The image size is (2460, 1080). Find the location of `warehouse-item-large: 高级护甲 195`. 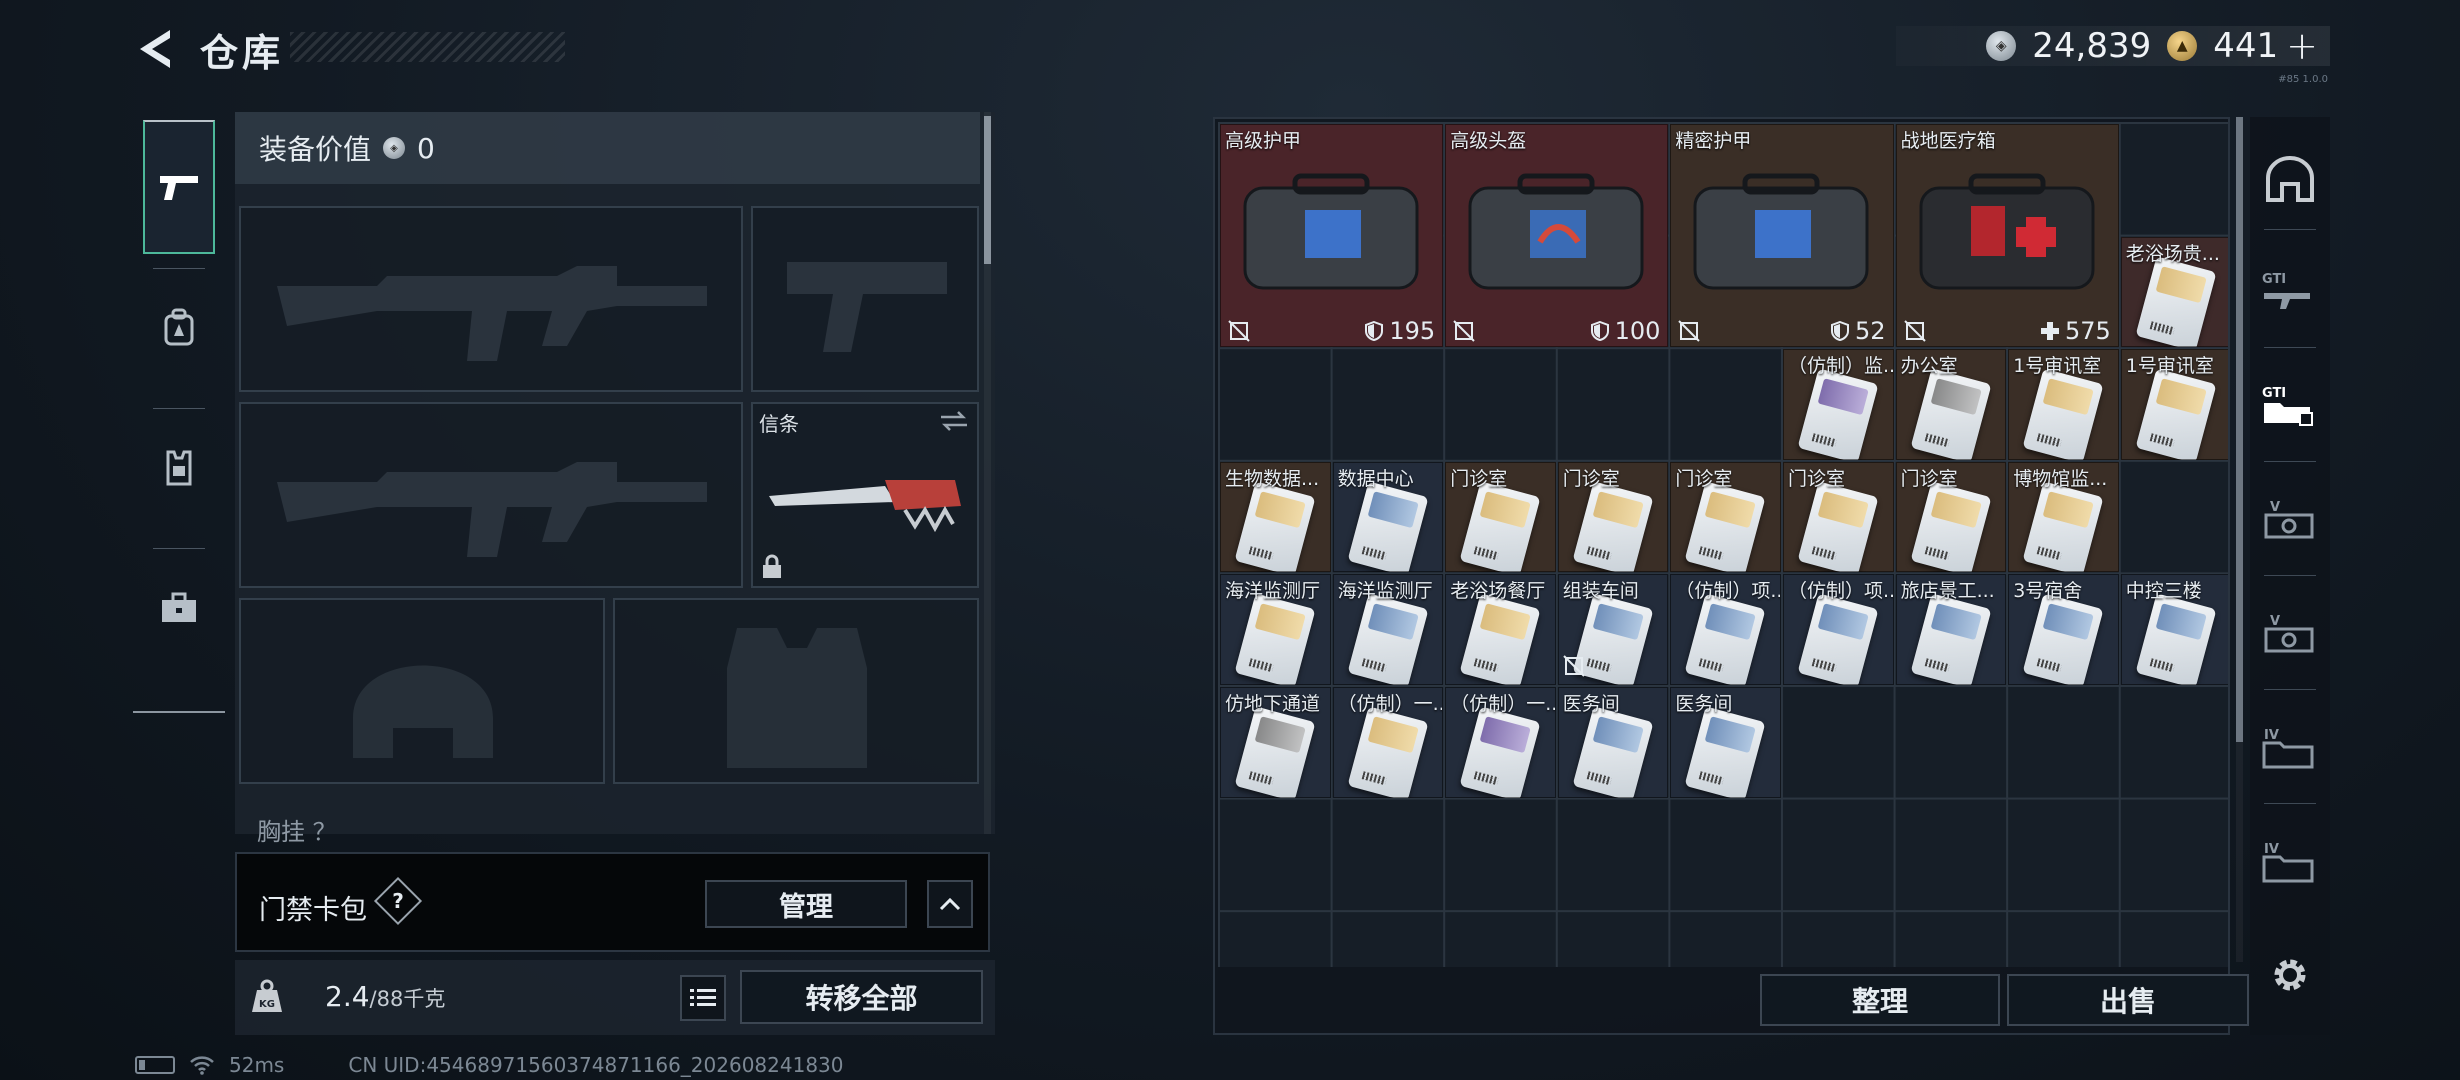

warehouse-item-large: 高级护甲 195 is located at coordinates (1332, 236).